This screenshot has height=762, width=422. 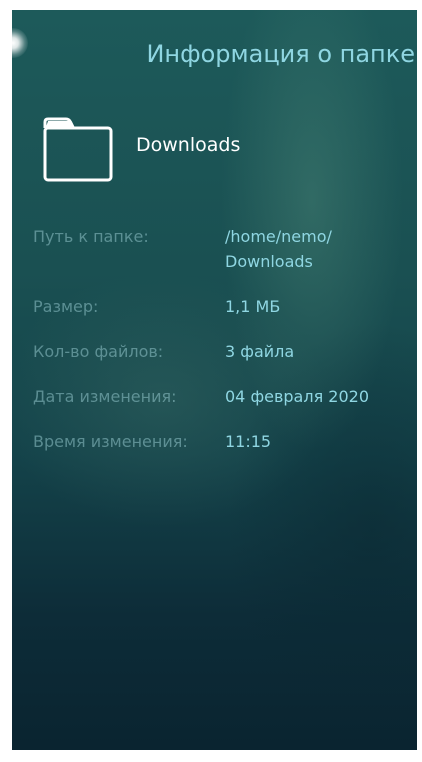 I want to click on property-label: Размер:, so click(x=66, y=306).